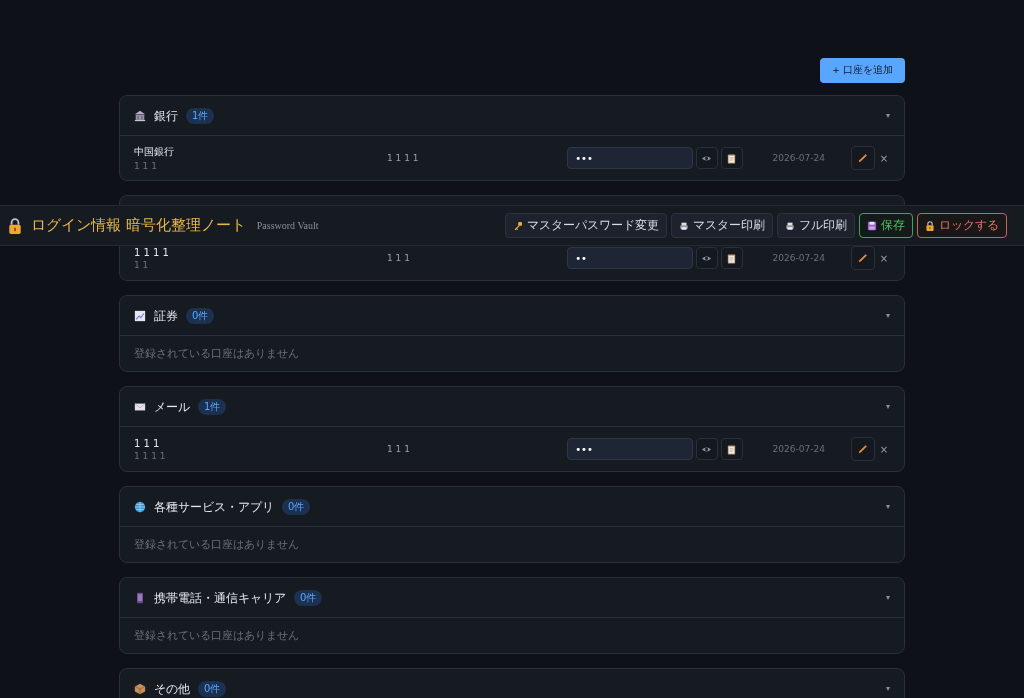 The height and width of the screenshot is (698, 1024). Describe the element at coordinates (150, 456) in the screenshot. I see `account-note: 1 1 1 1` at that location.